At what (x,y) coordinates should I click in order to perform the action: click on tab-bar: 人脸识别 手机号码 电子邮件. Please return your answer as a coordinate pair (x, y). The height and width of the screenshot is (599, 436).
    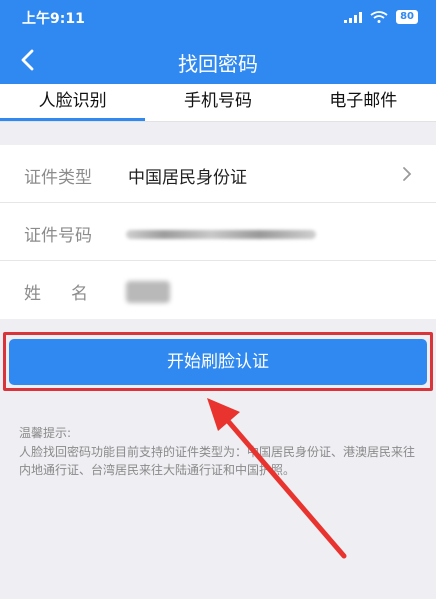
    Looking at the image, I should click on (218, 103).